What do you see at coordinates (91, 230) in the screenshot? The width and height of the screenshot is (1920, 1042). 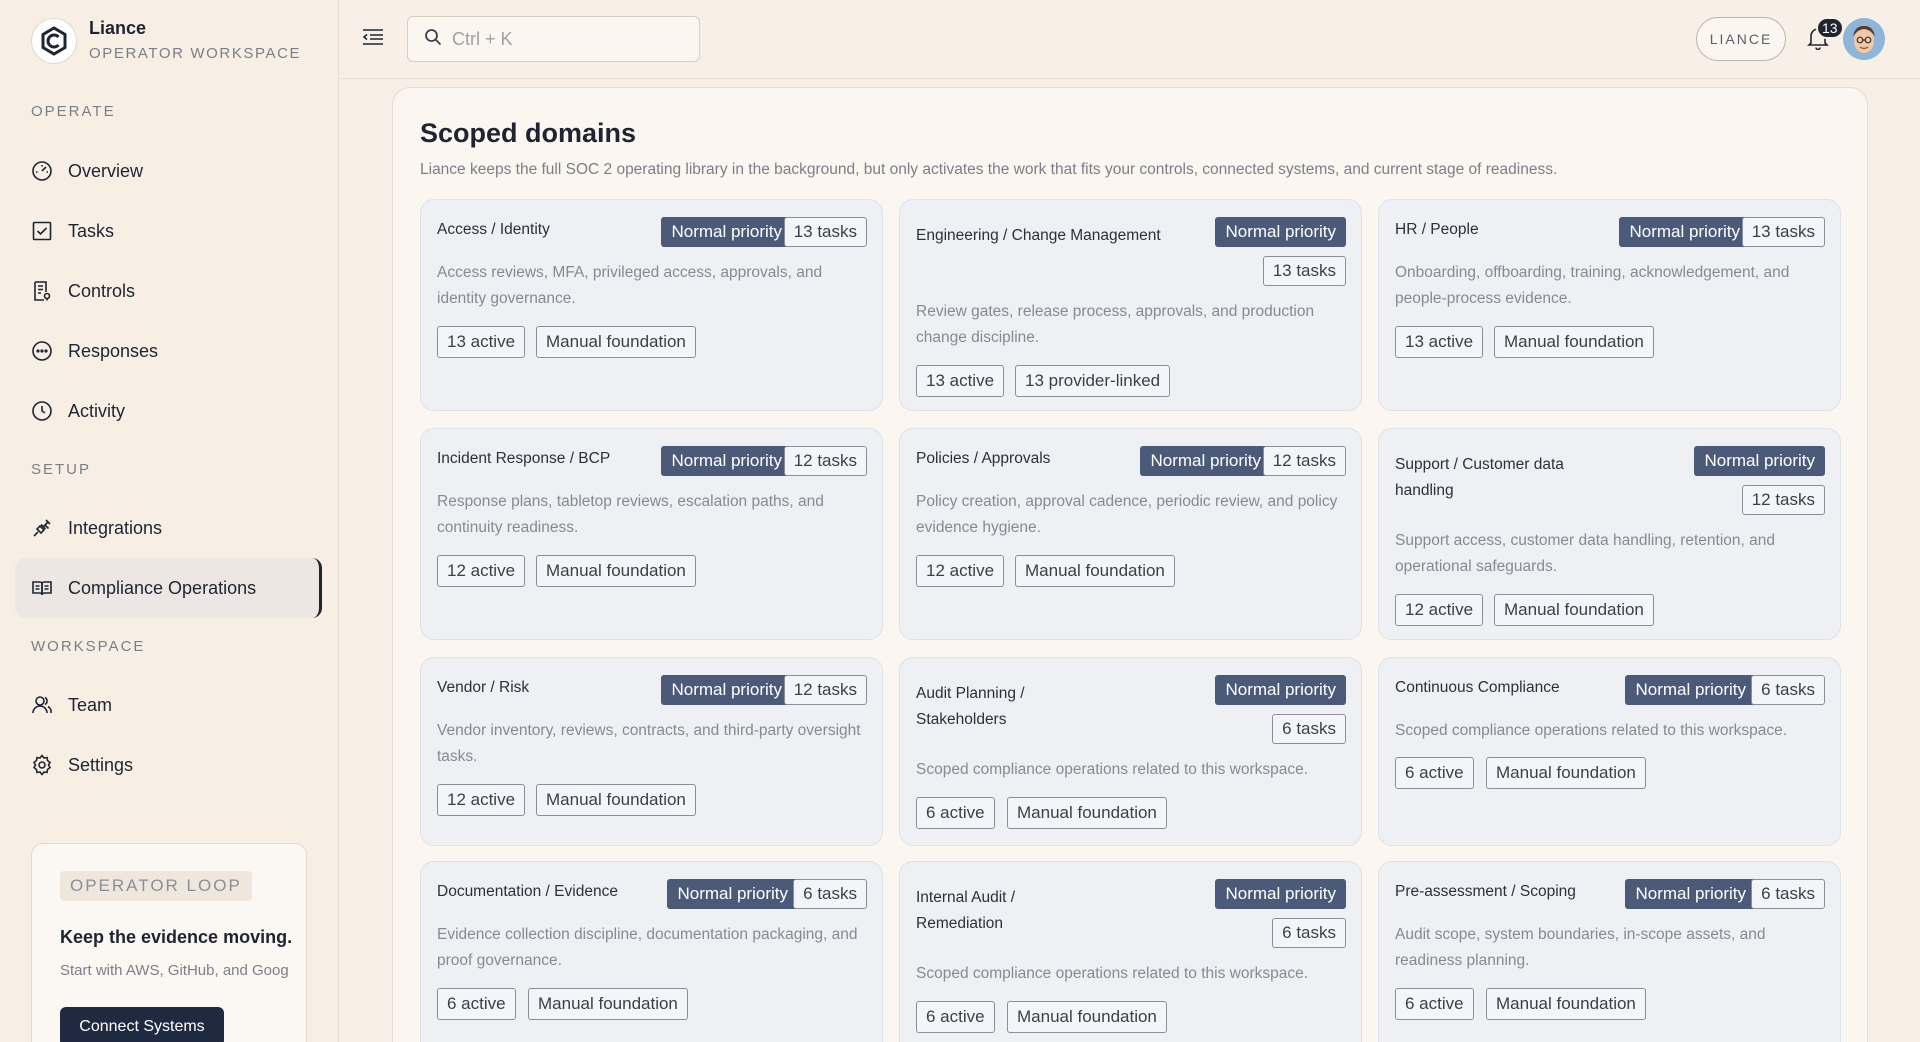 I see `sidebar-item-label: Tasks` at bounding box center [91, 230].